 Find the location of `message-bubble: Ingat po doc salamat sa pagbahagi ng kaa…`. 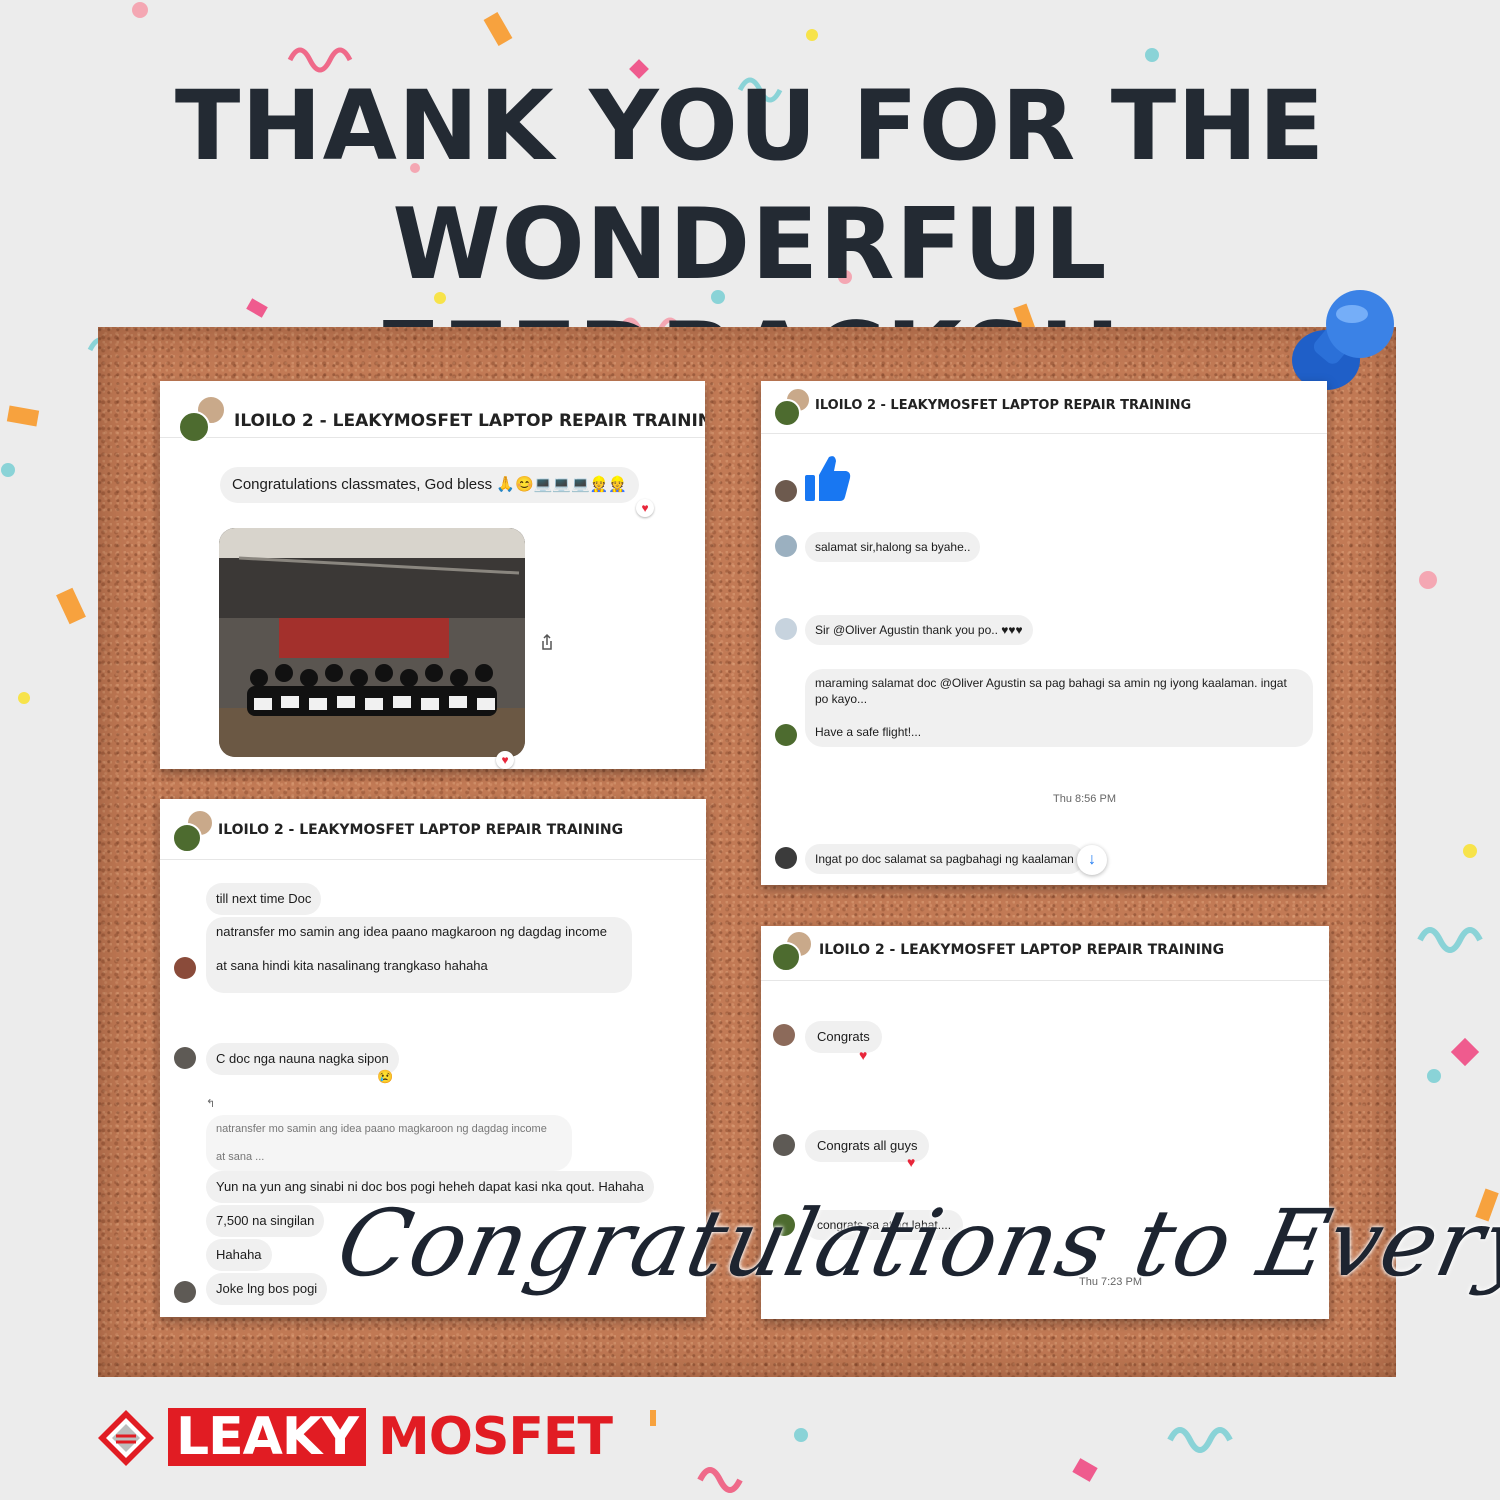

message-bubble: Ingat po doc salamat sa pagbahagi ng kaa… is located at coordinates (944, 859).